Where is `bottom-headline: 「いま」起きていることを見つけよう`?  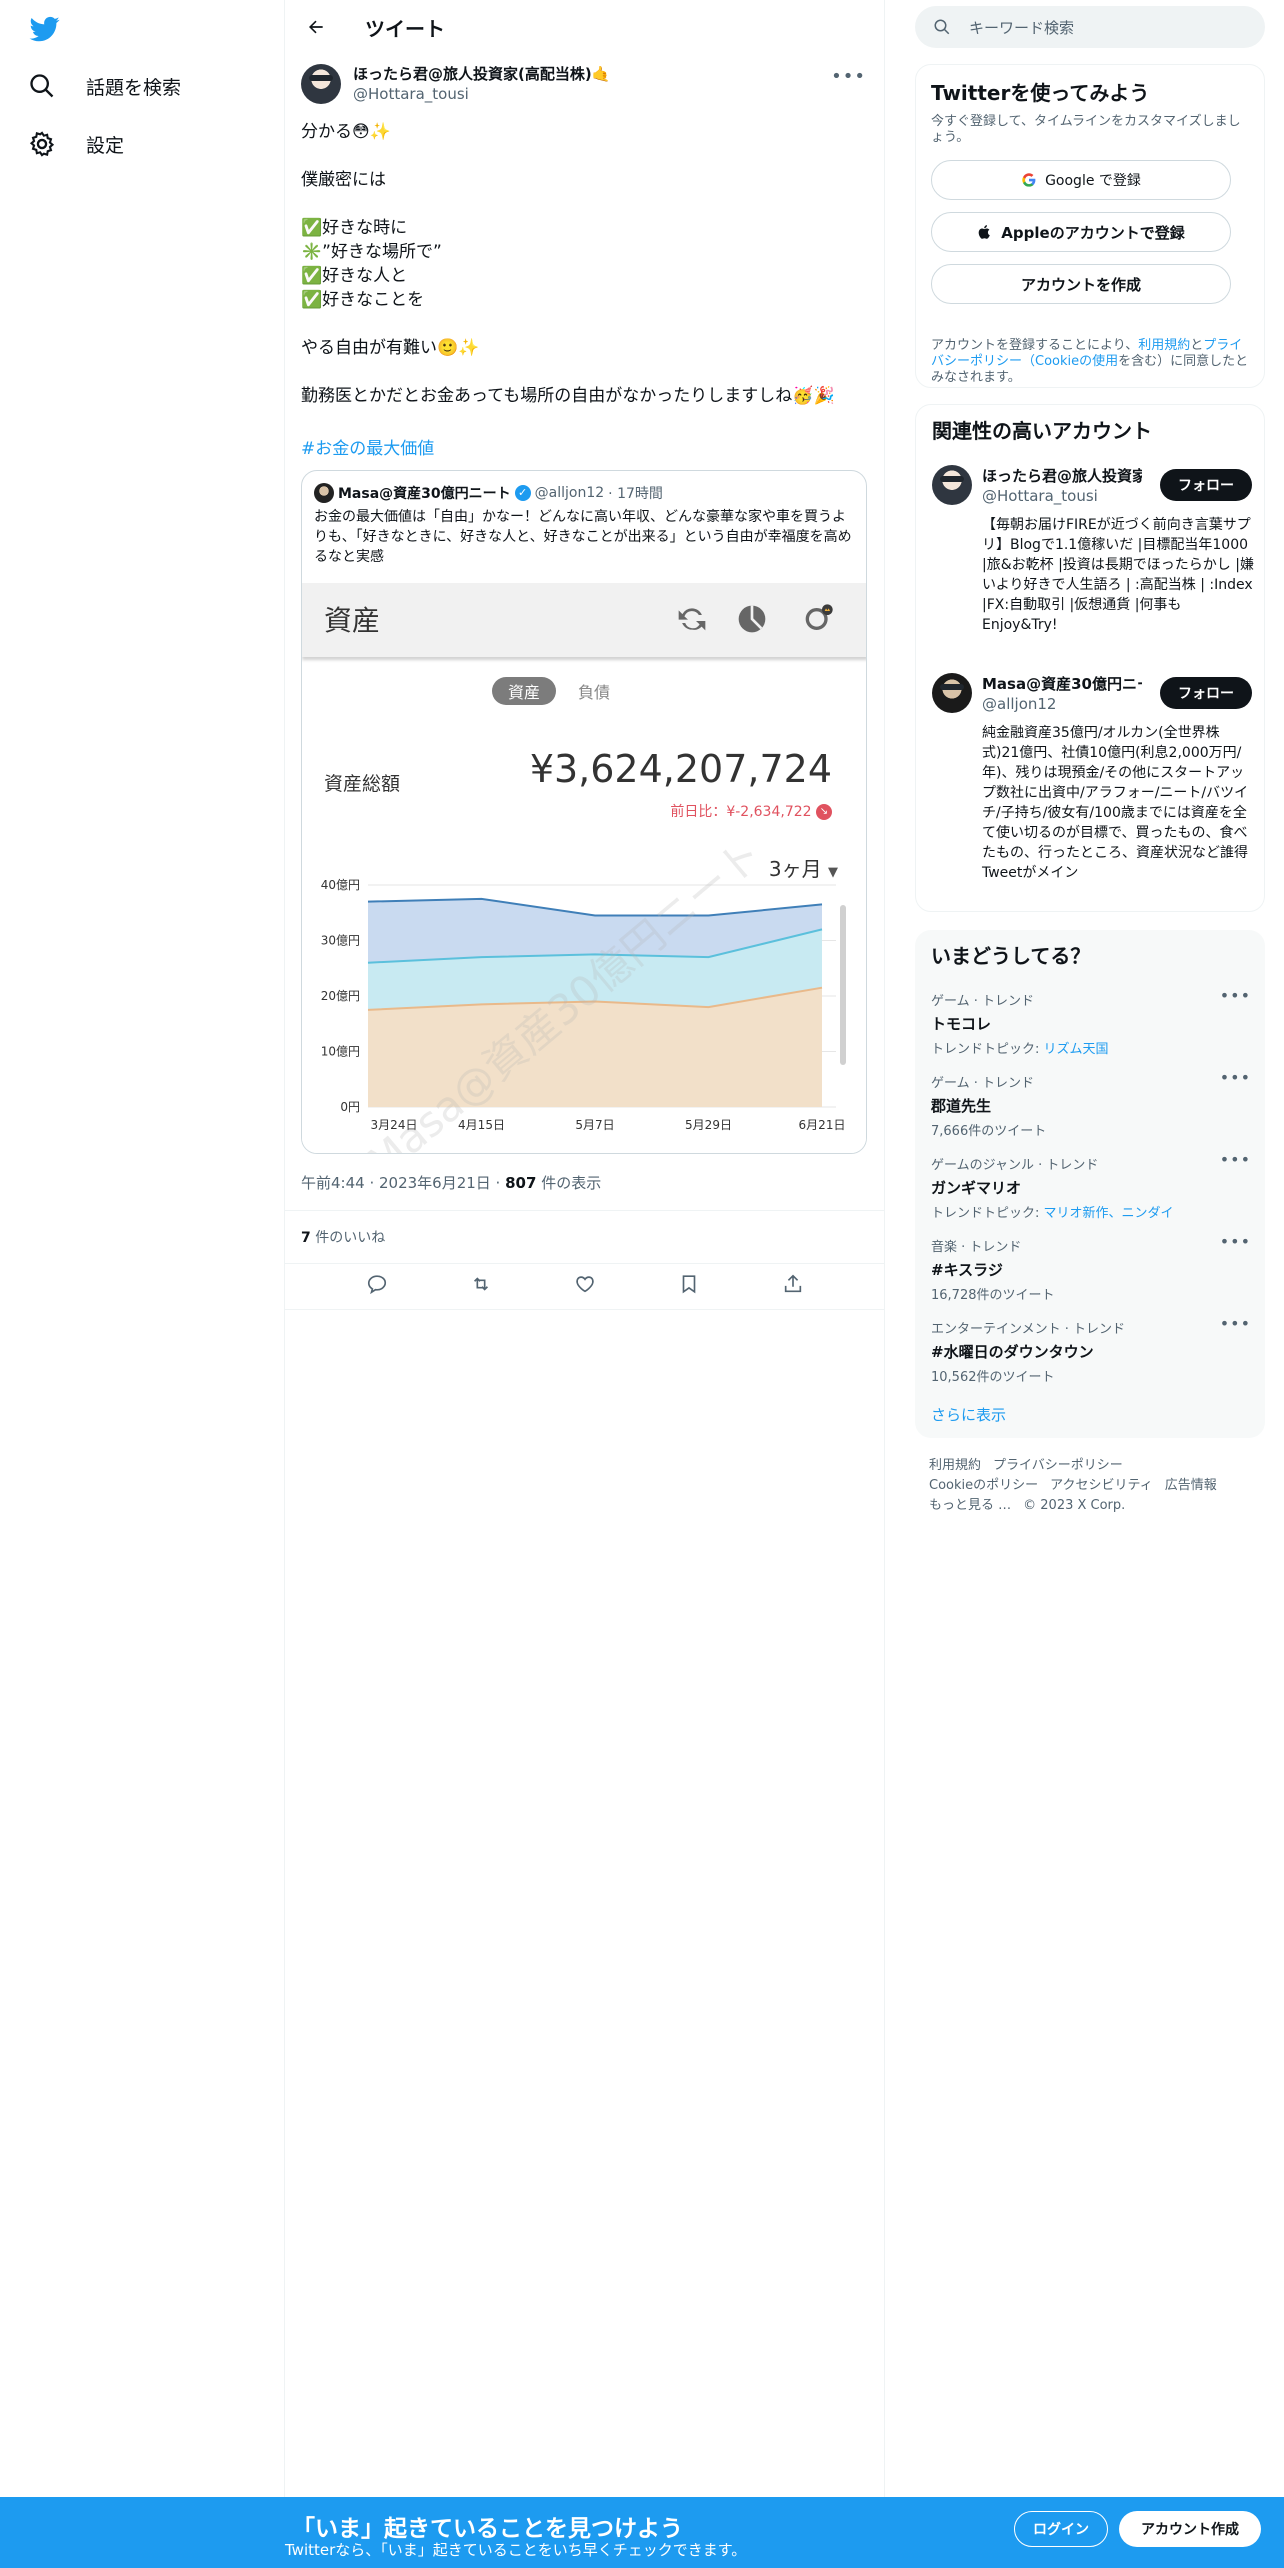
bottom-headline: 「いま」起きていることを見つけよう is located at coordinates (487, 2529).